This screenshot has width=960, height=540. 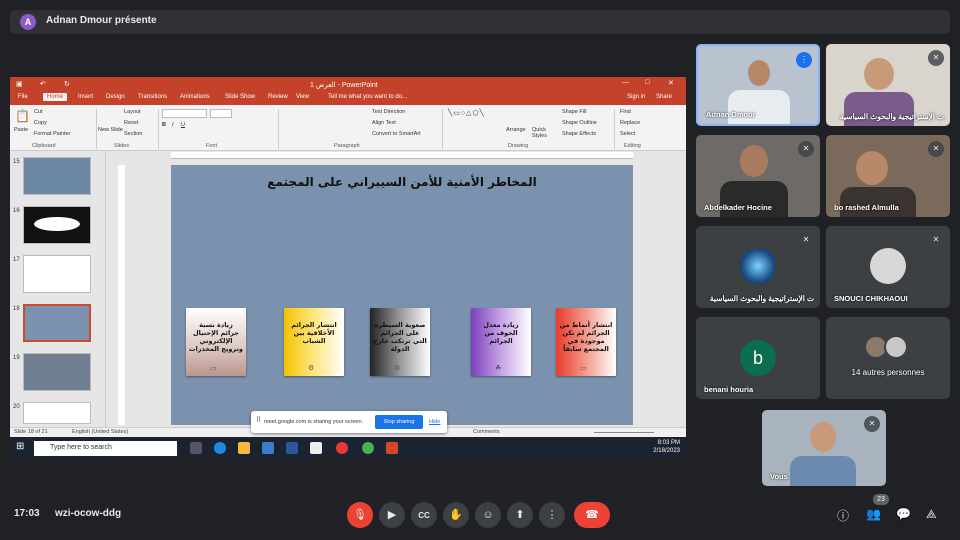 What do you see at coordinates (278, 129) in the screenshot?
I see `divider` at bounding box center [278, 129].